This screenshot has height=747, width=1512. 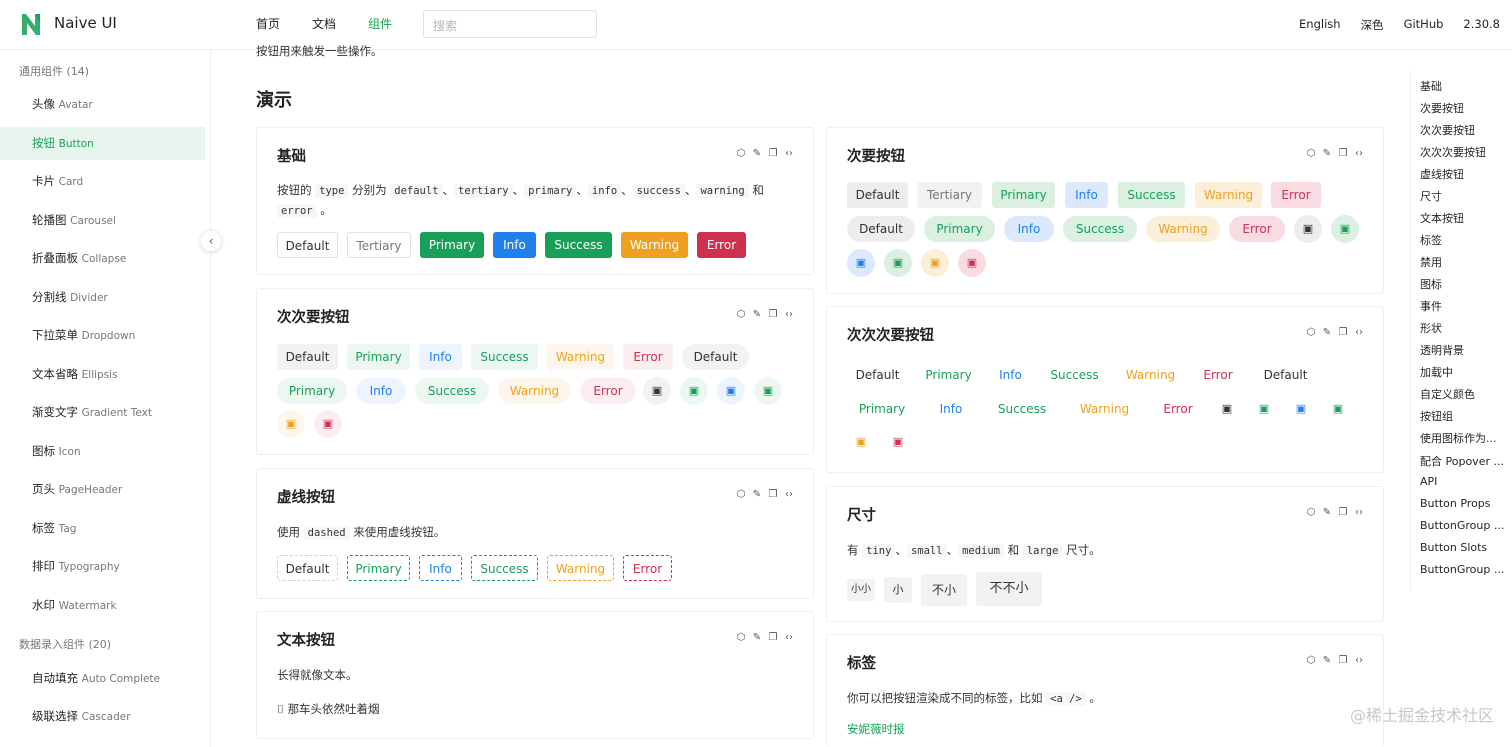 What do you see at coordinates (1465, 350) in the screenshot?
I see `anchor-item: 透明背景` at bounding box center [1465, 350].